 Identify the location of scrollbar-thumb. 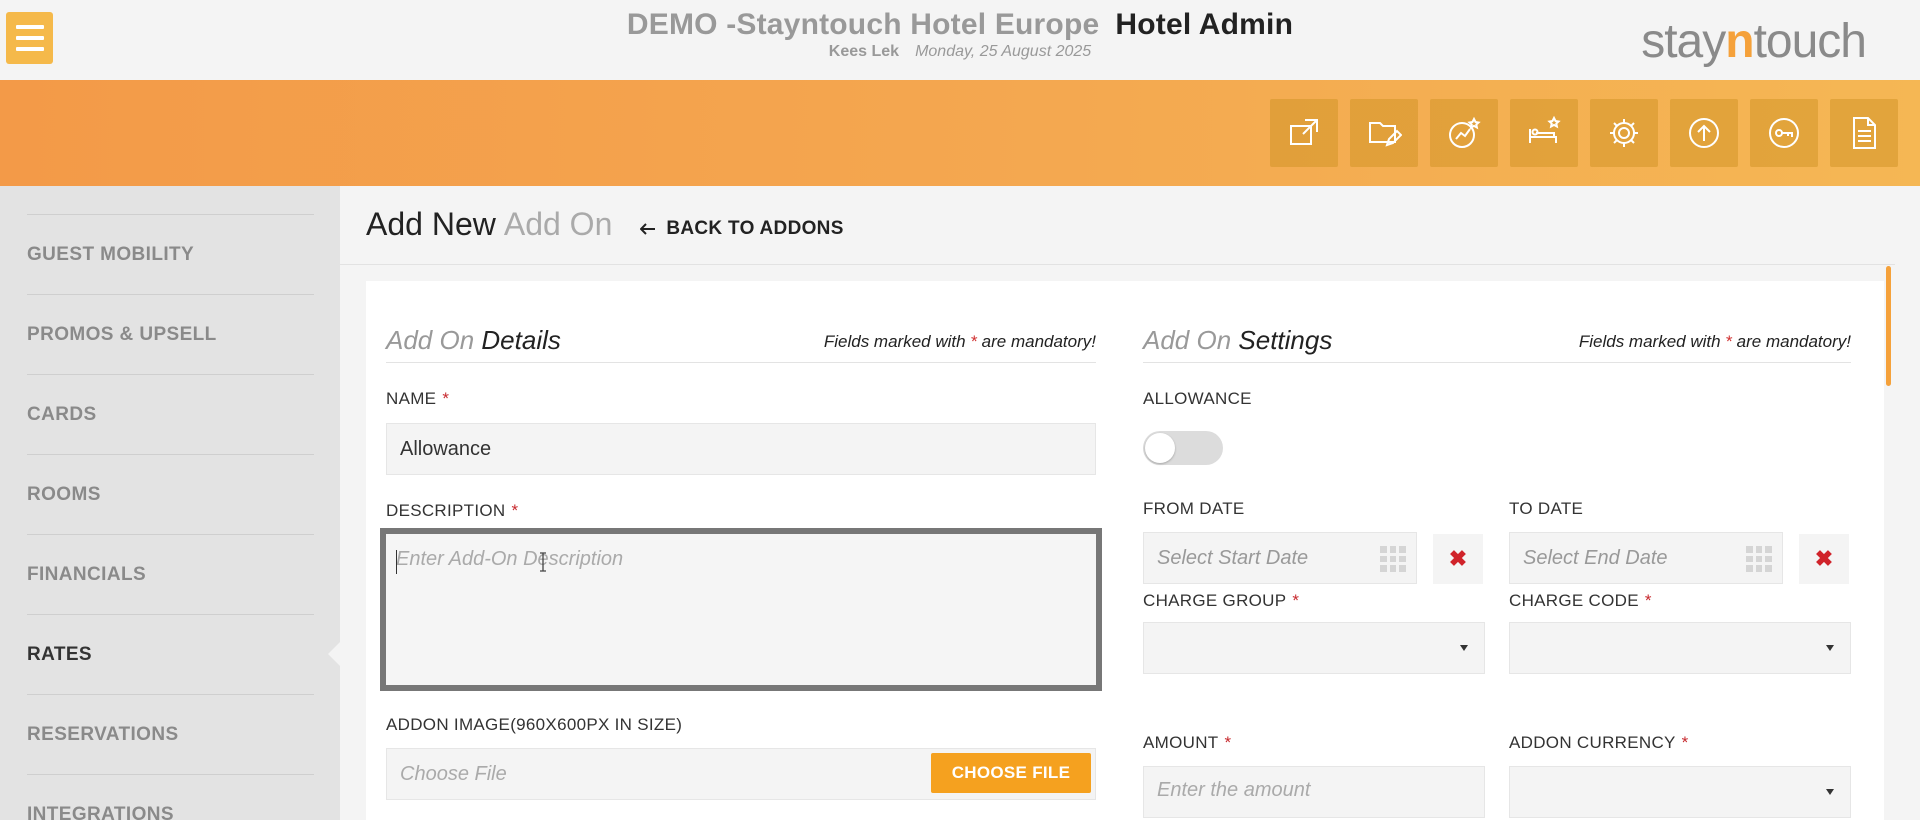
(1888, 326).